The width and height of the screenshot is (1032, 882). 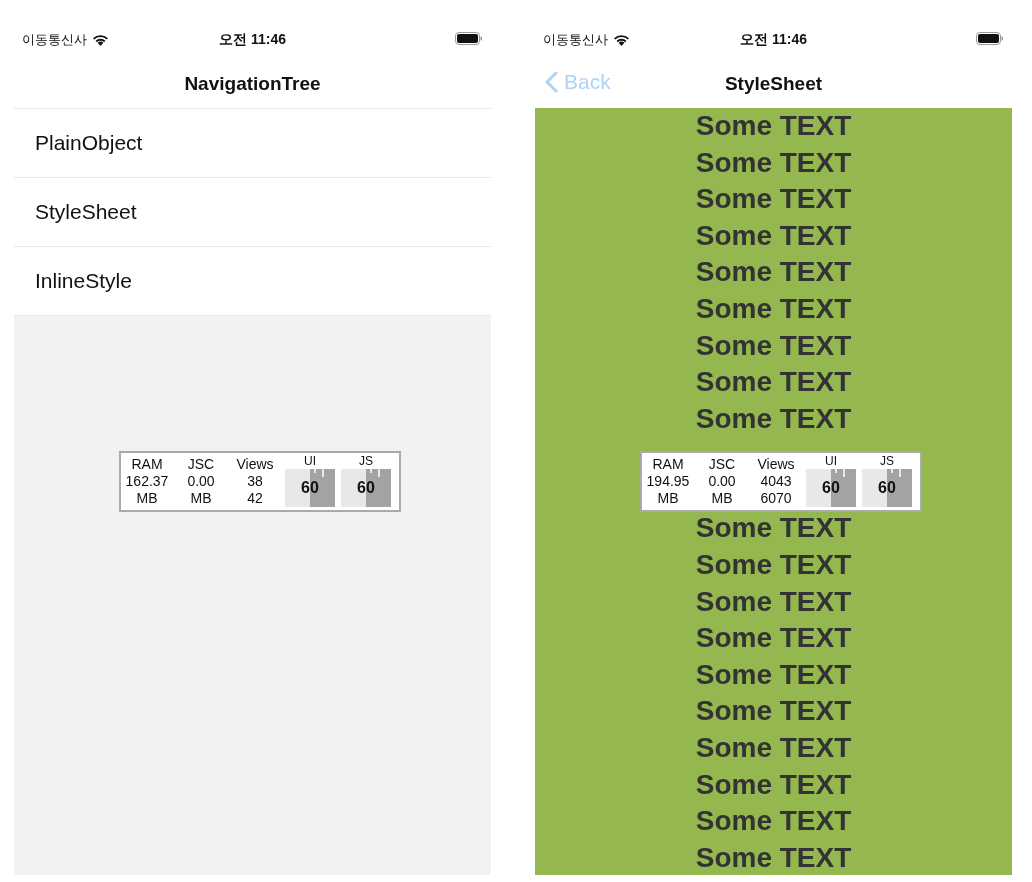 I want to click on nav-title: StyleSheet, so click(x=773, y=84).